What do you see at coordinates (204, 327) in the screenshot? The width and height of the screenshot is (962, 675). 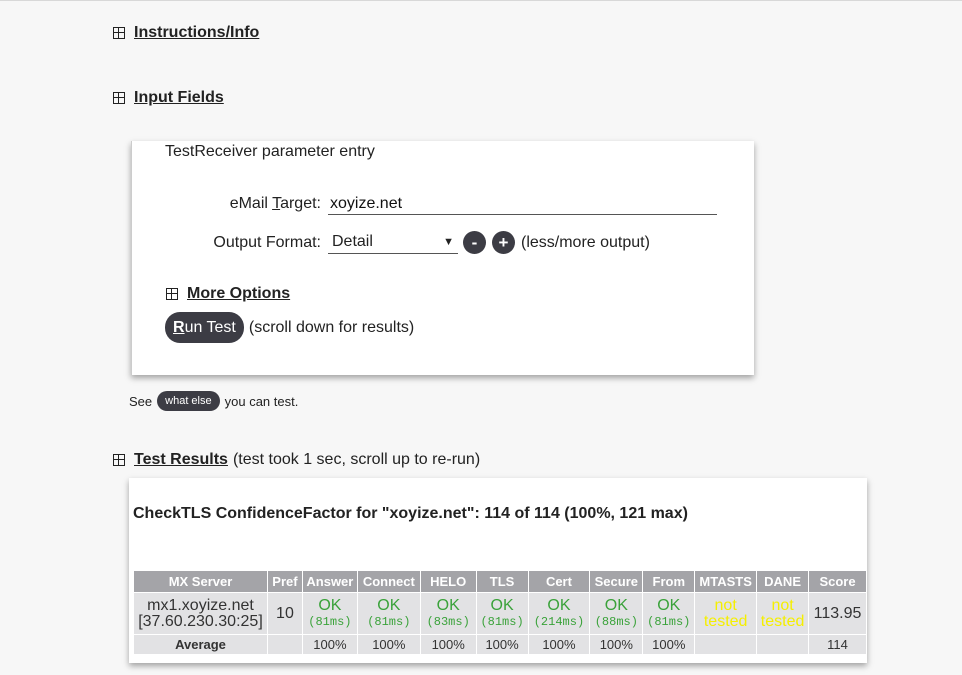 I see `run-test-button: Run Test` at bounding box center [204, 327].